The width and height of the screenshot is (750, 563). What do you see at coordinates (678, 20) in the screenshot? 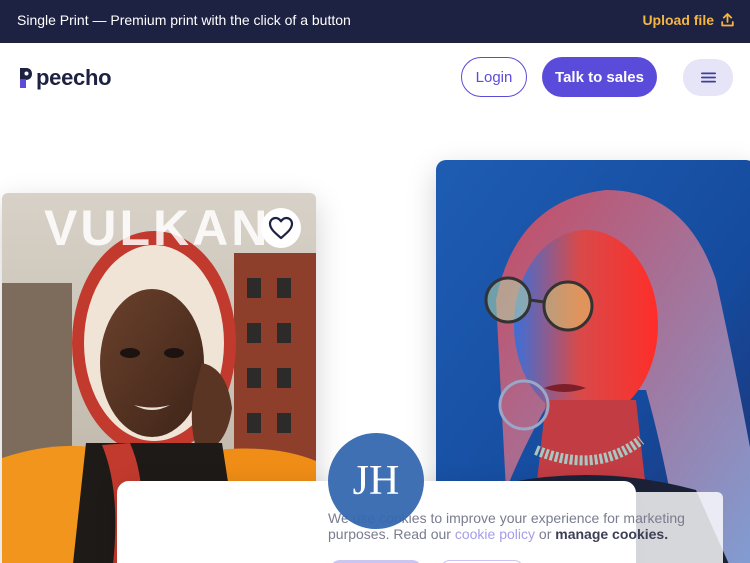
I see `upload-file-label: Upload file` at bounding box center [678, 20].